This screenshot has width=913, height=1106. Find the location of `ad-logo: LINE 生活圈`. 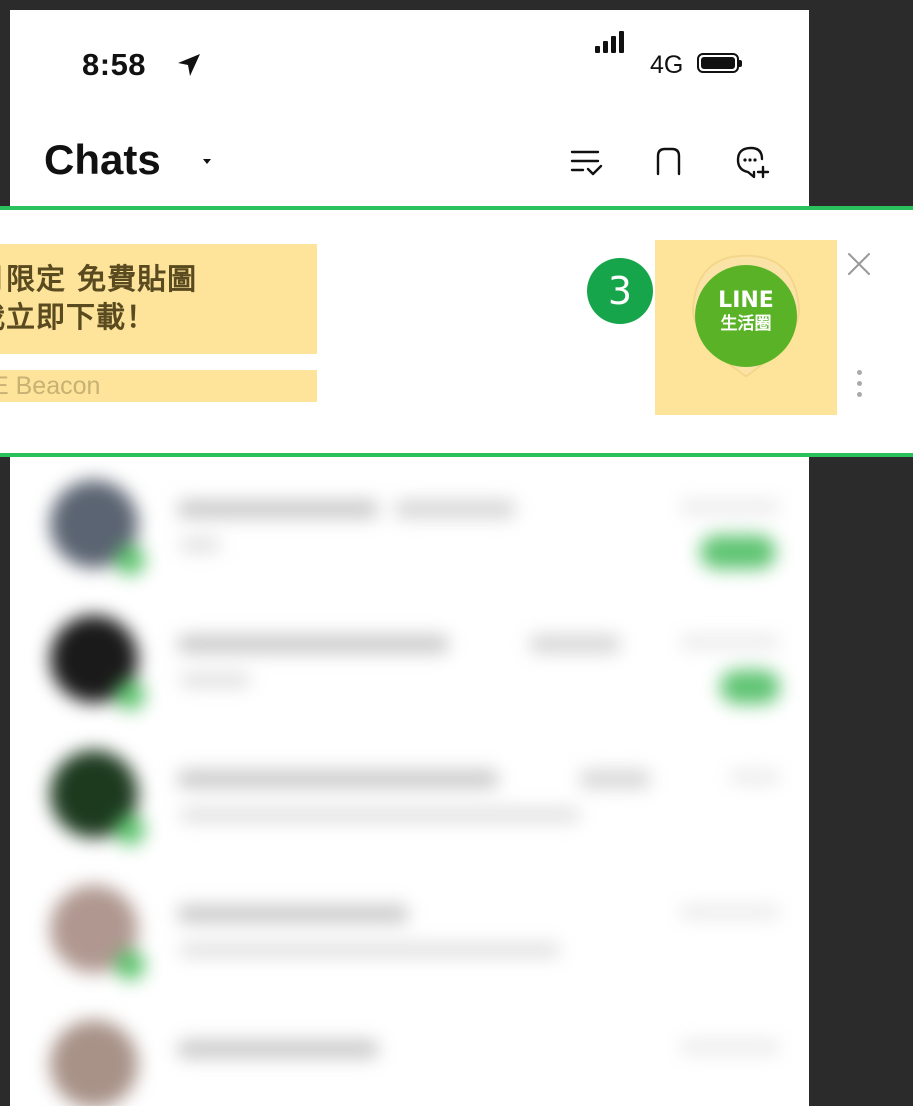

ad-logo: LINE 生活圈 is located at coordinates (746, 327).